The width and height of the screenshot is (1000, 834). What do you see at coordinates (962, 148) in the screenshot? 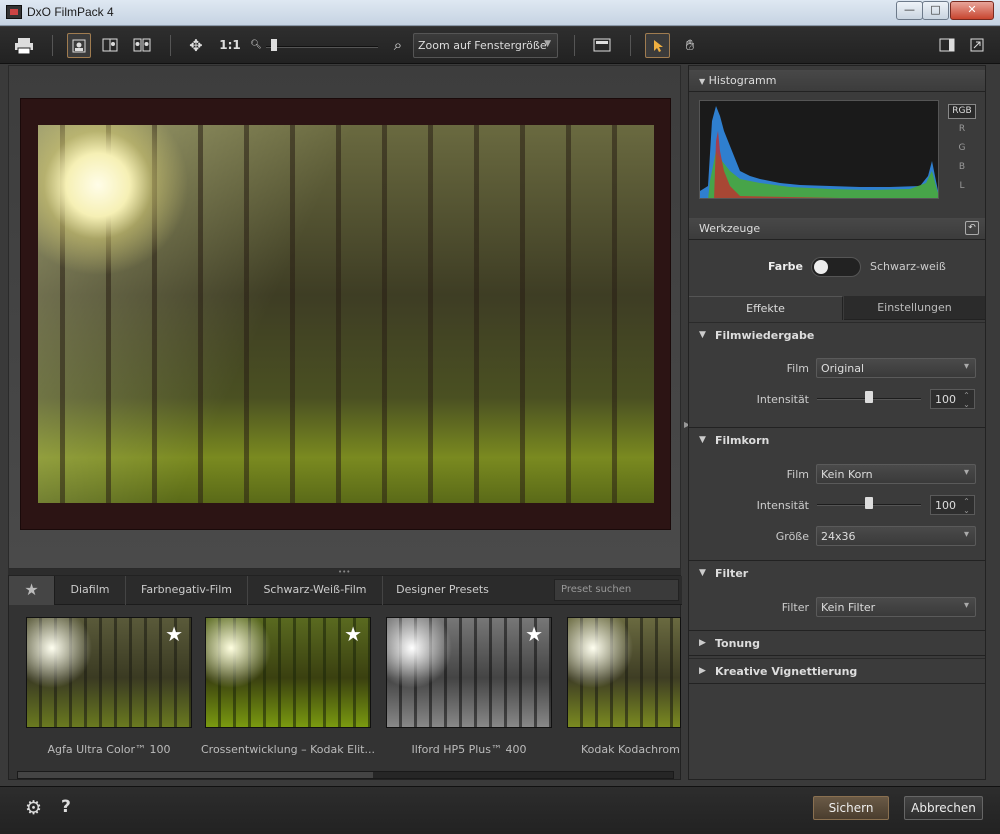
I see `channel-g: G` at bounding box center [962, 148].